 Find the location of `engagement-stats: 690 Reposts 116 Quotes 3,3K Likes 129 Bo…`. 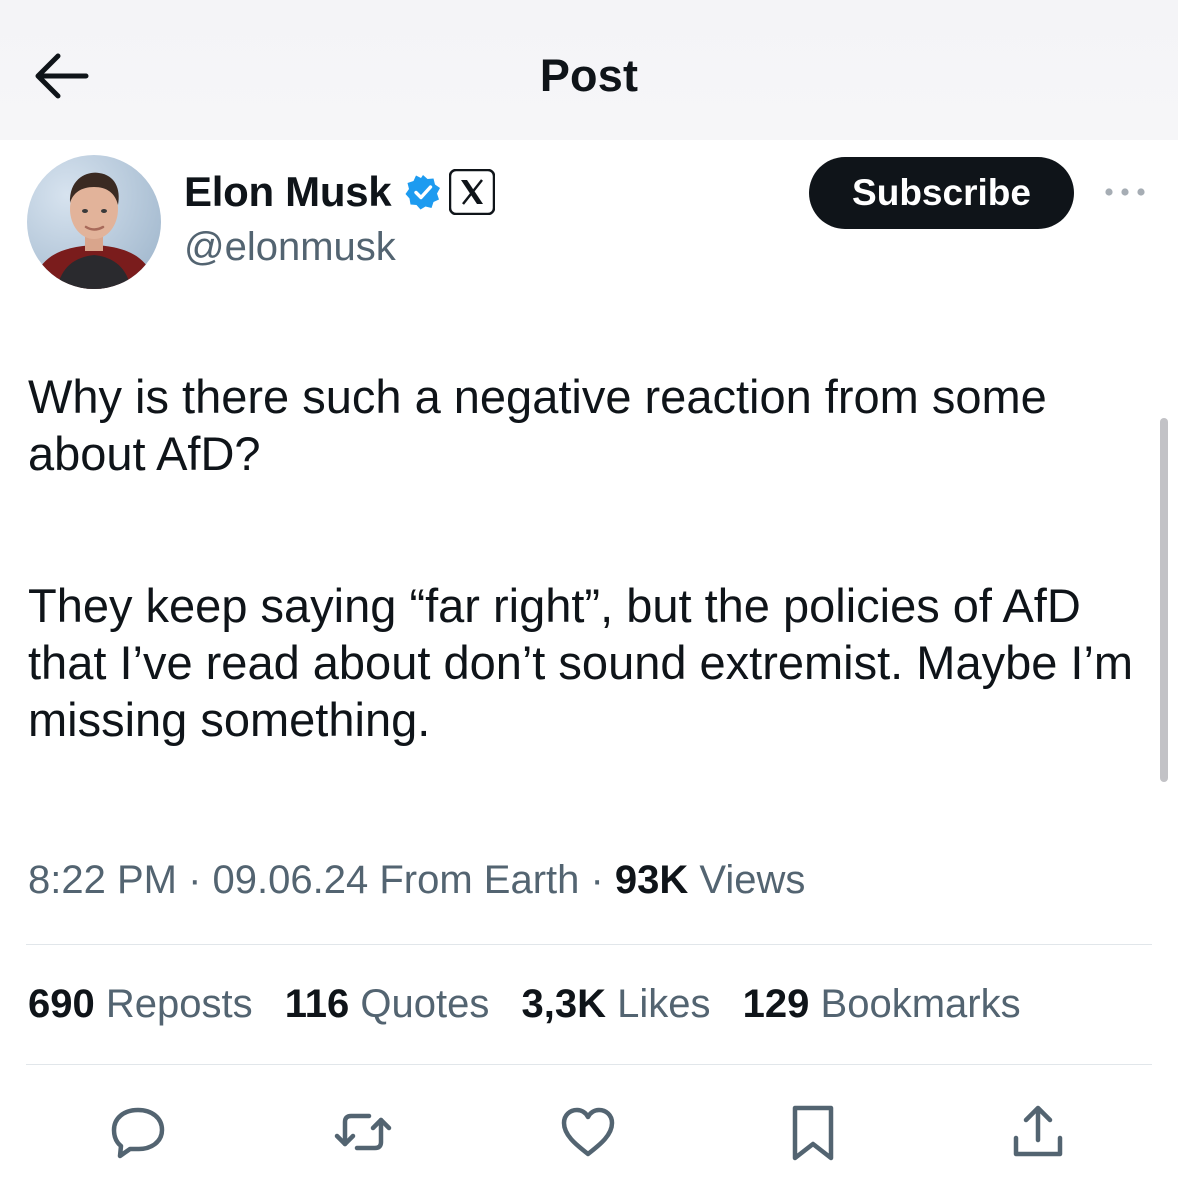

engagement-stats: 690 Reposts 116 Quotes 3,3K Likes 129 Bo… is located at coordinates (535, 1004).